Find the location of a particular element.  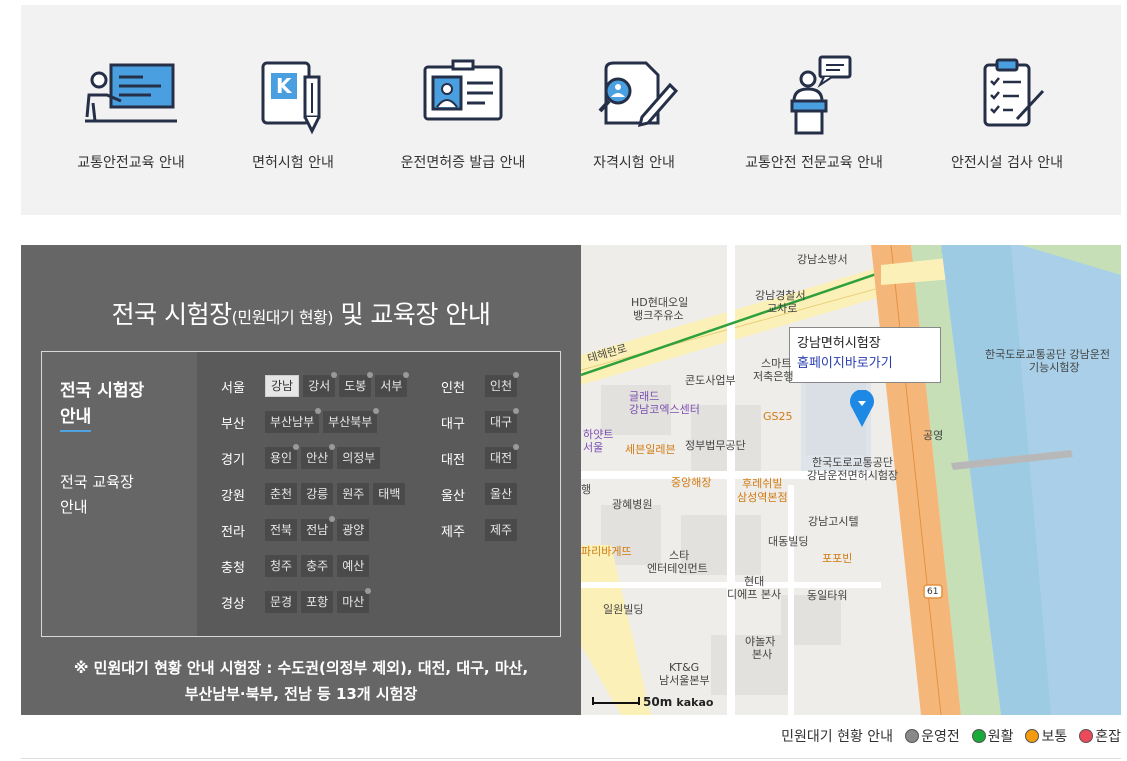

exam-center-chip: 인천 is located at coordinates (502, 384).